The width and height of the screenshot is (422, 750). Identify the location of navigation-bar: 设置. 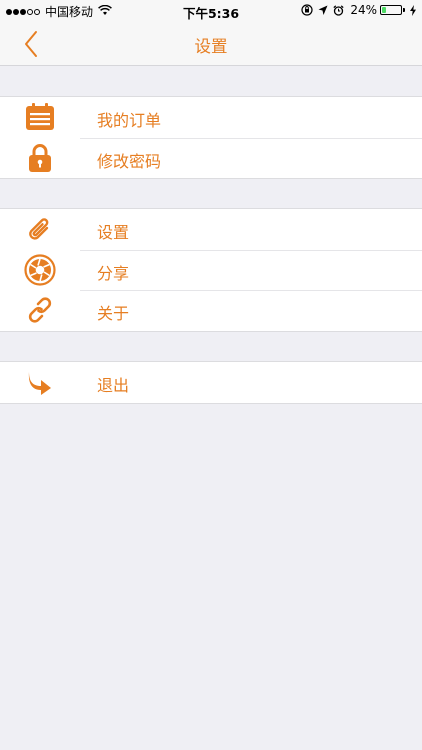
(211, 44).